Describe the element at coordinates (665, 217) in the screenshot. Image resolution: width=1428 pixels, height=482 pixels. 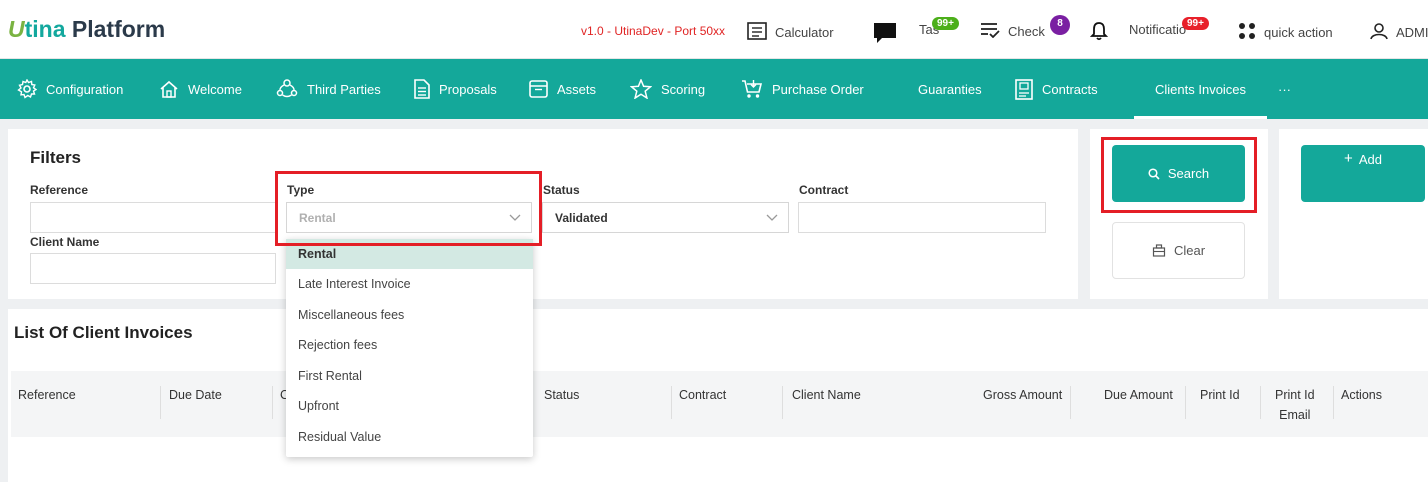
I see `status-select: Validated` at that location.